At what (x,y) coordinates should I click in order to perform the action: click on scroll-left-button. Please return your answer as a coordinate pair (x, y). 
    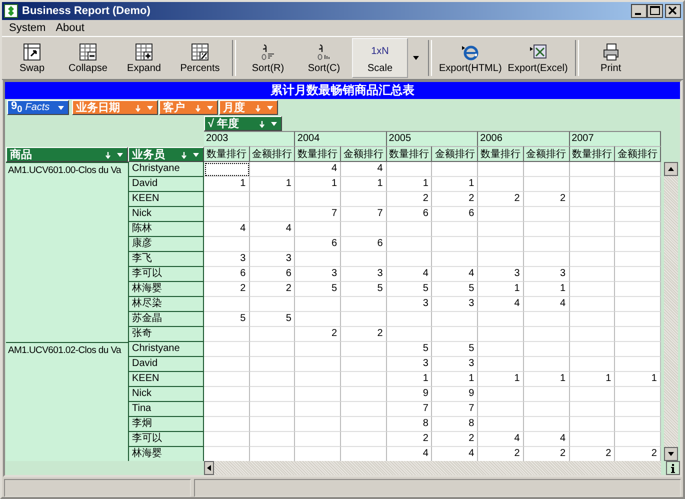
    Looking at the image, I should click on (209, 468).